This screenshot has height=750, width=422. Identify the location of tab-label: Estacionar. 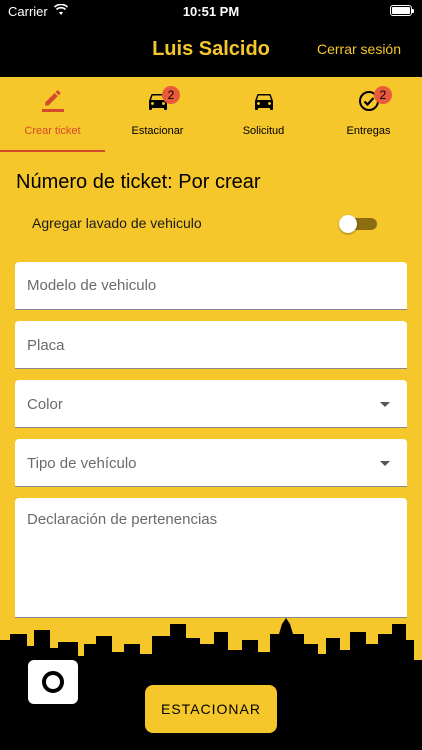
(157, 131).